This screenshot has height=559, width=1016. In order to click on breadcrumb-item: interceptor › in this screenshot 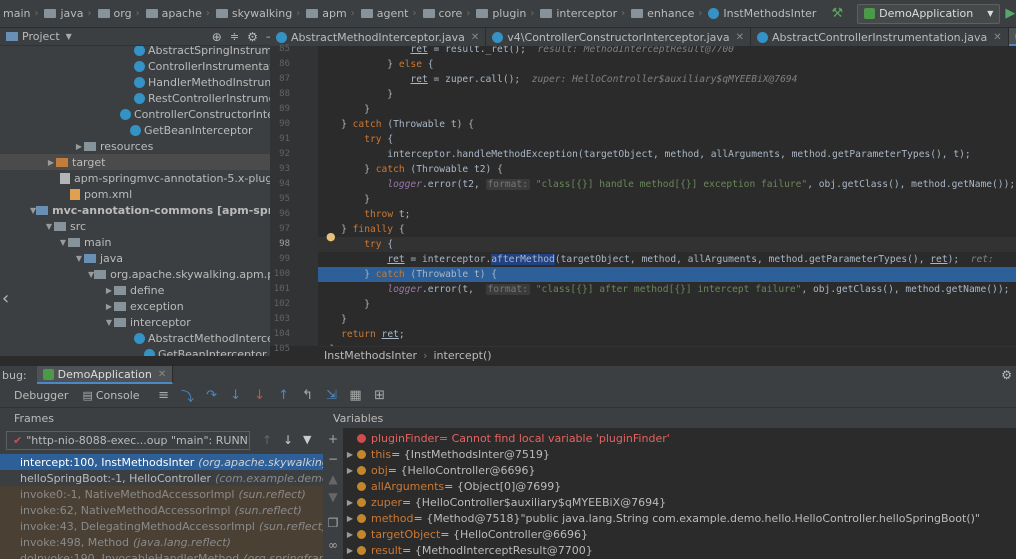, I will do `click(582, 13)`.